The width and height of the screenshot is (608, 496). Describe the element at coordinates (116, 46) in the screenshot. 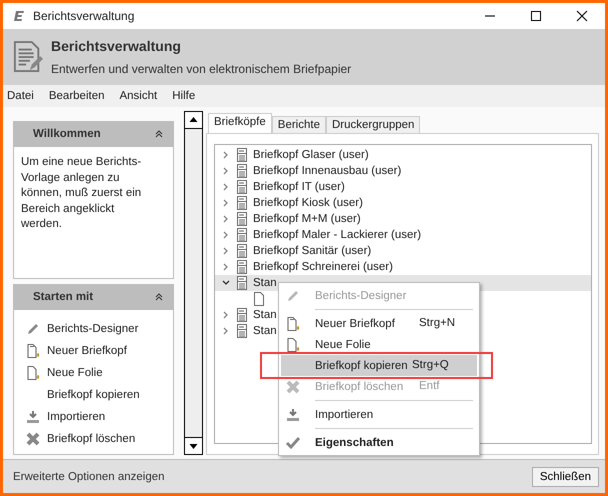

I see `header-title: Berichtsverwaltung` at that location.